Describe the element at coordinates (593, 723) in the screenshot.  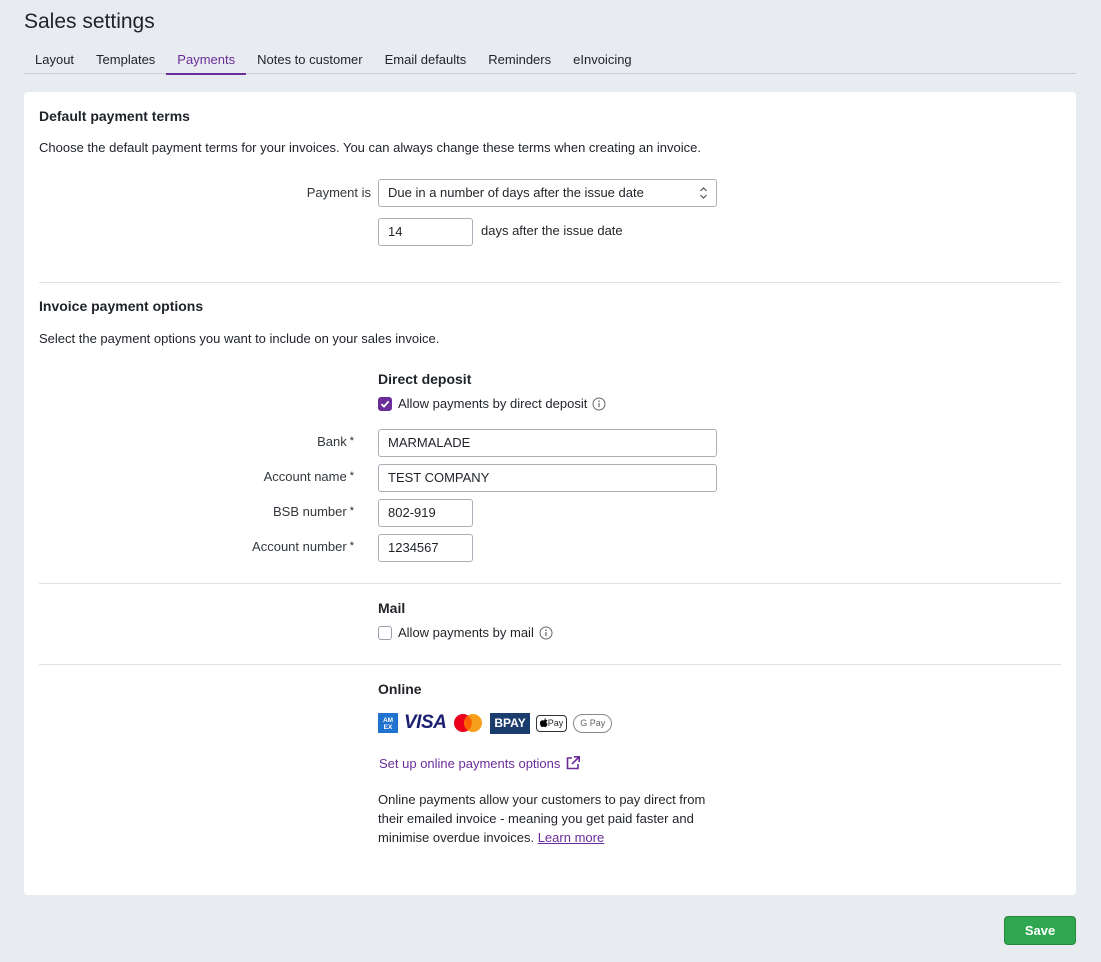
I see `google-pay-logo-icon: G Pay` at that location.